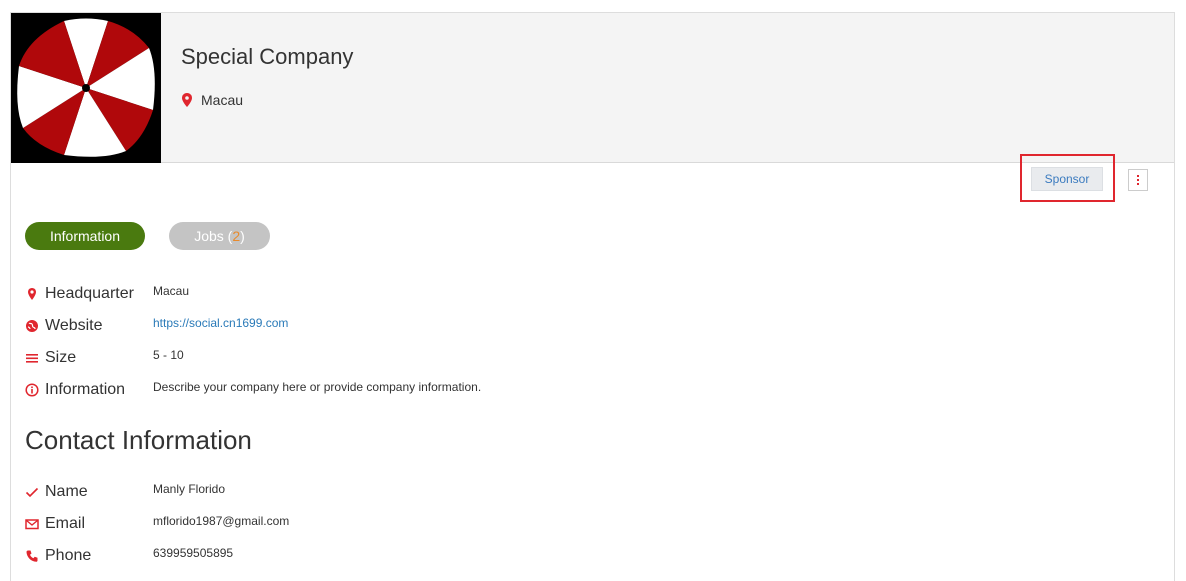 This screenshot has width=1186, height=581. What do you see at coordinates (138, 440) in the screenshot?
I see `contact-section-title: Contact Information` at bounding box center [138, 440].